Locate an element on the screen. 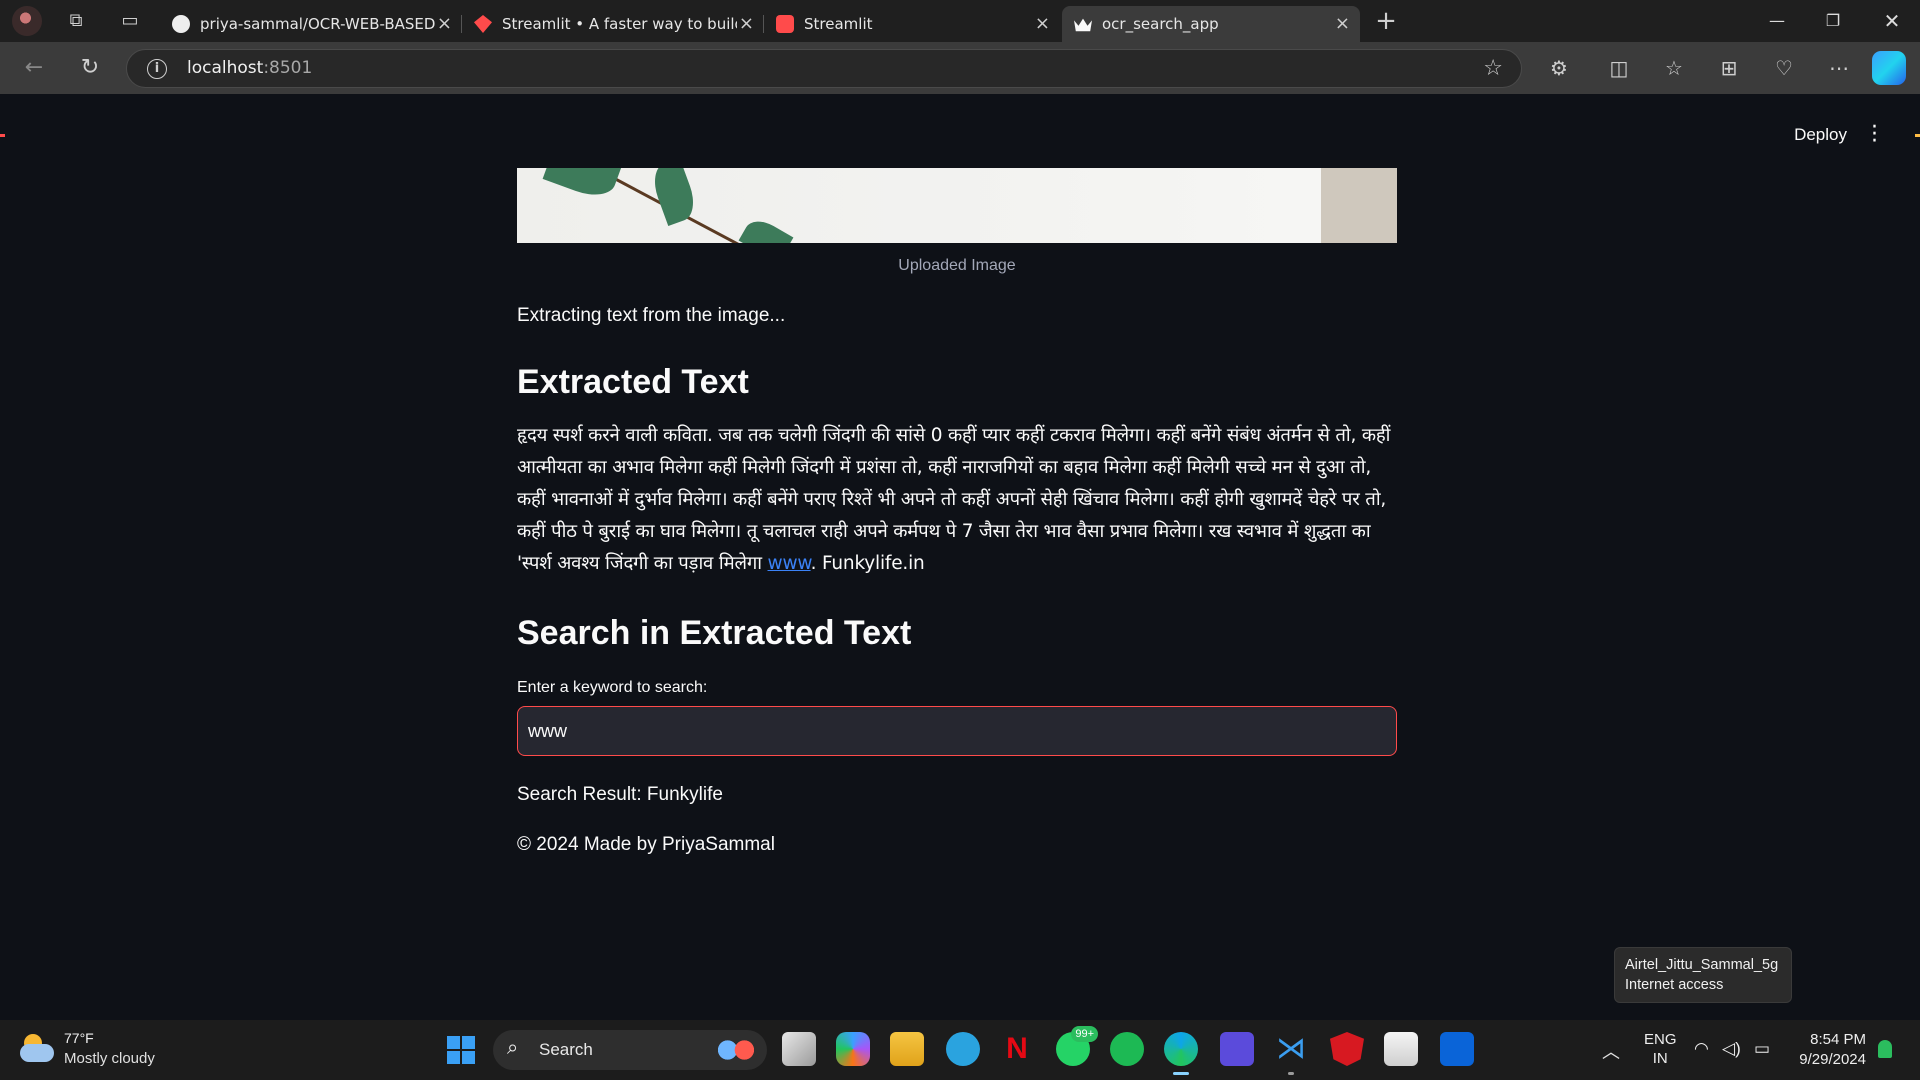 The height and width of the screenshot is (1080, 1920). file-explorer-icon is located at coordinates (907, 1049).